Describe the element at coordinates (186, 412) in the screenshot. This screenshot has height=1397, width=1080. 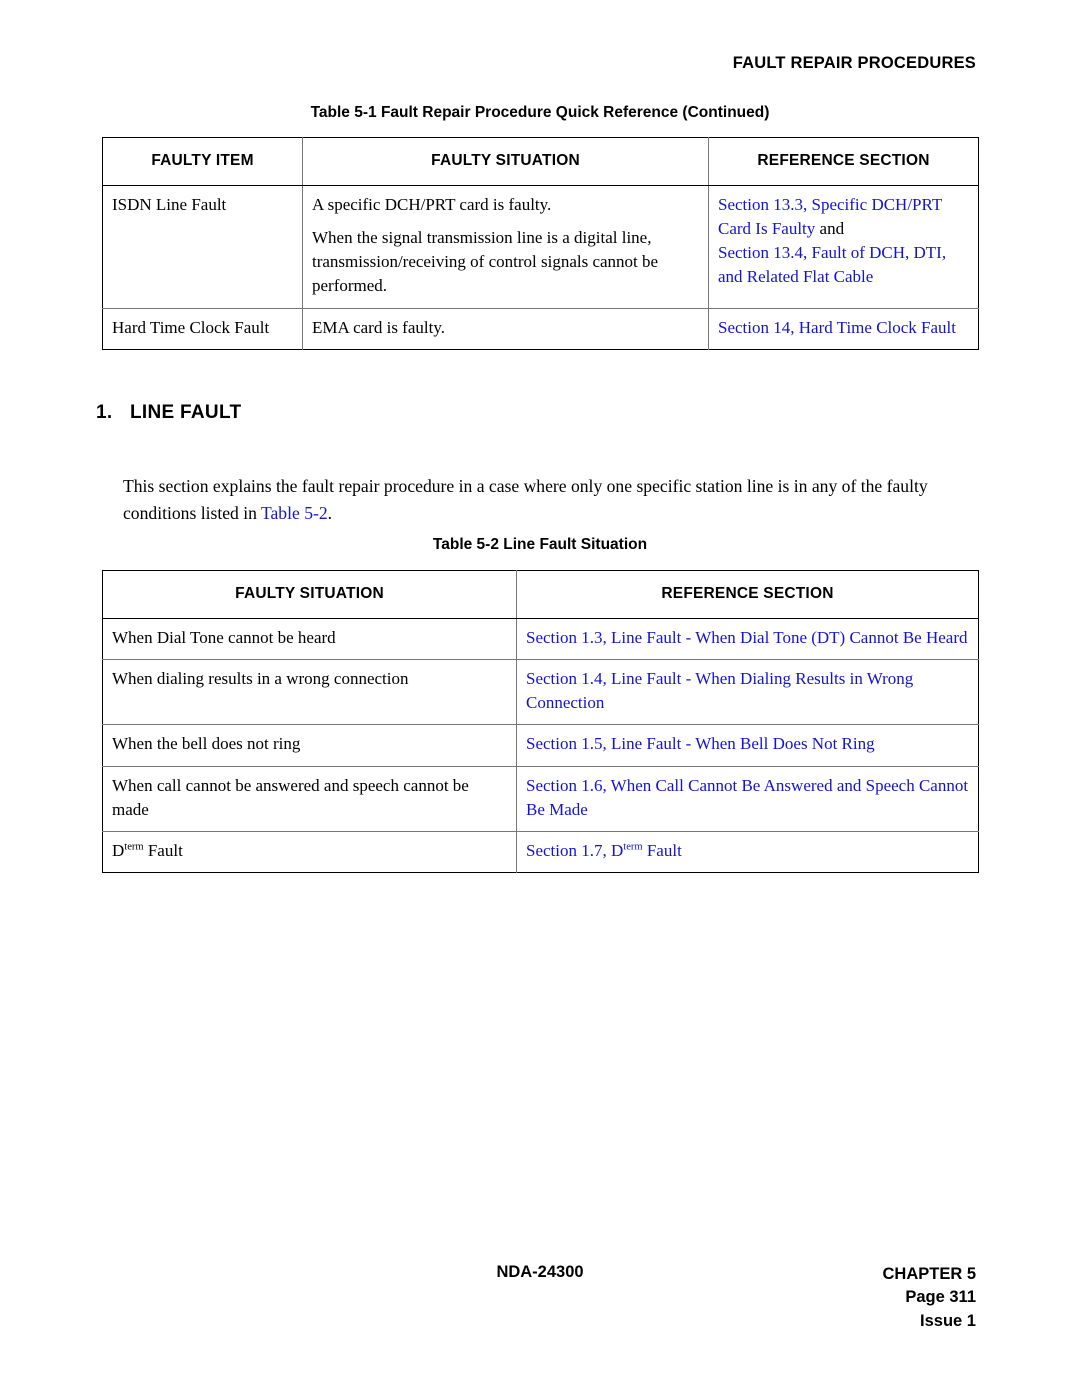
I see `page-title: LINE FAULT` at that location.